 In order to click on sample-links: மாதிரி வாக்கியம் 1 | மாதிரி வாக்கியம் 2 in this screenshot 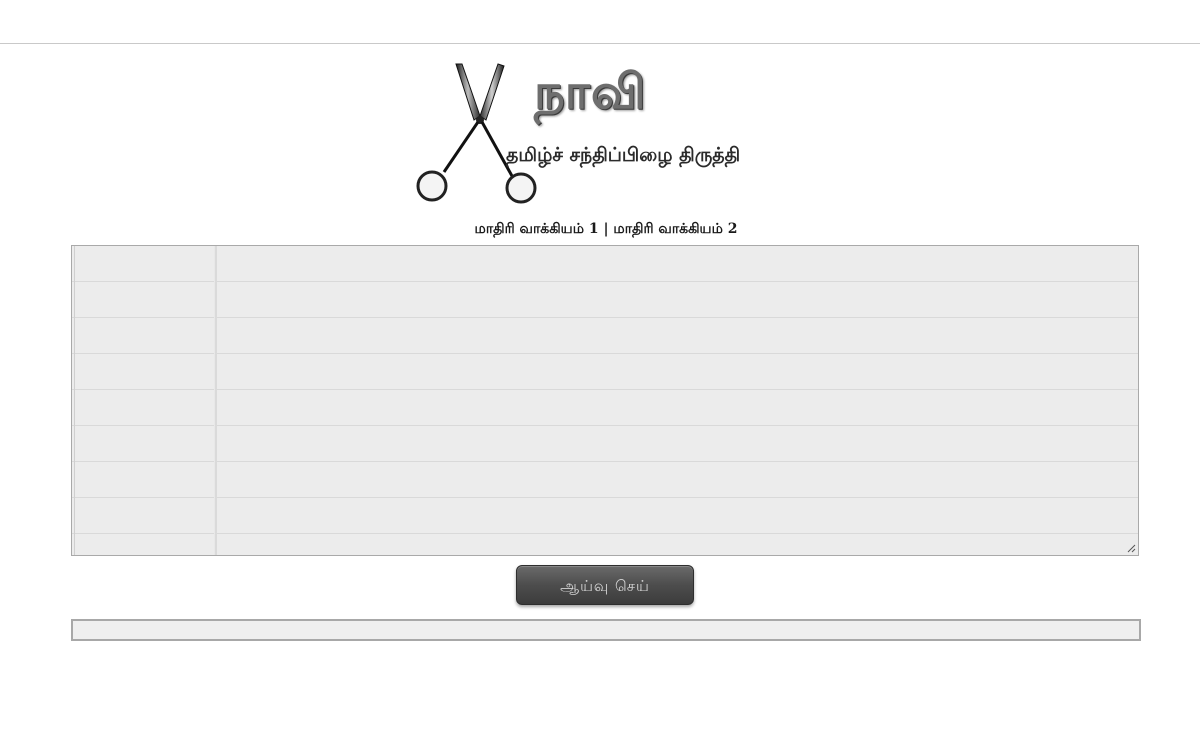, I will do `click(600, 230)`.